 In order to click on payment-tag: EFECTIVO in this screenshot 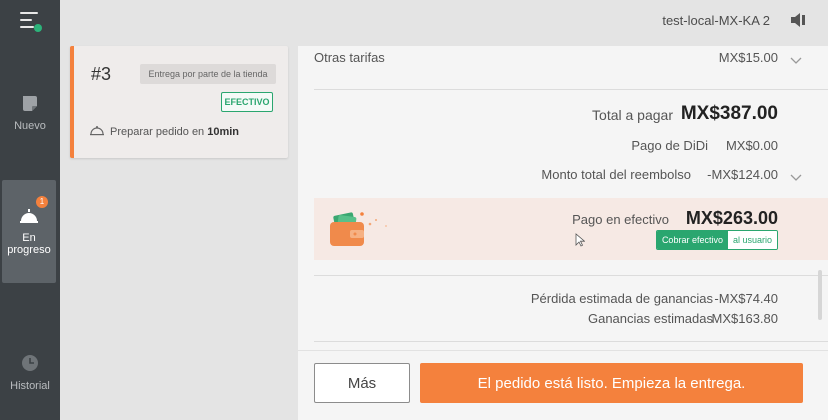, I will do `click(247, 102)`.